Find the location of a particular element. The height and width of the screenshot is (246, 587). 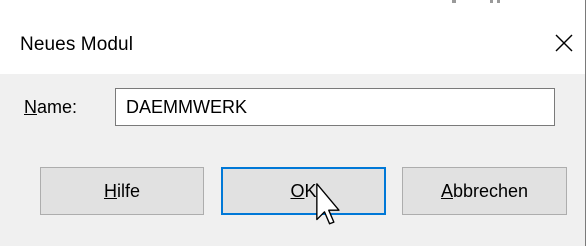

name-input is located at coordinates (335, 107).